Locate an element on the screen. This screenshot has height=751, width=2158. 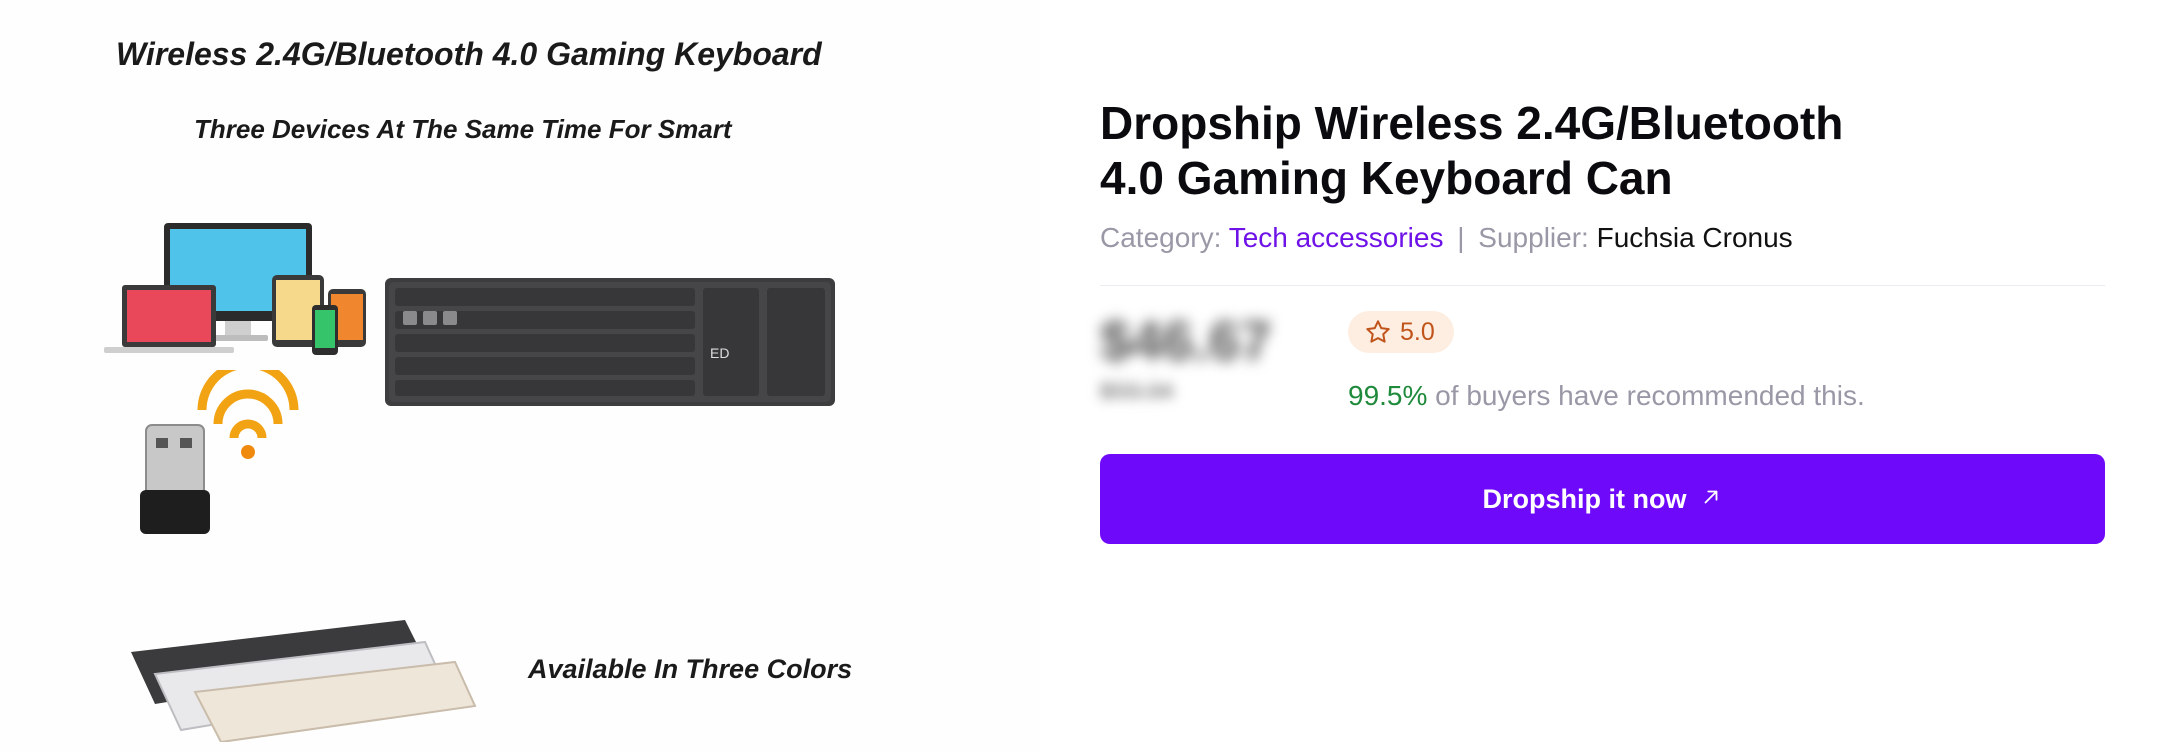
devices-illustration is located at coordinates (235, 289).